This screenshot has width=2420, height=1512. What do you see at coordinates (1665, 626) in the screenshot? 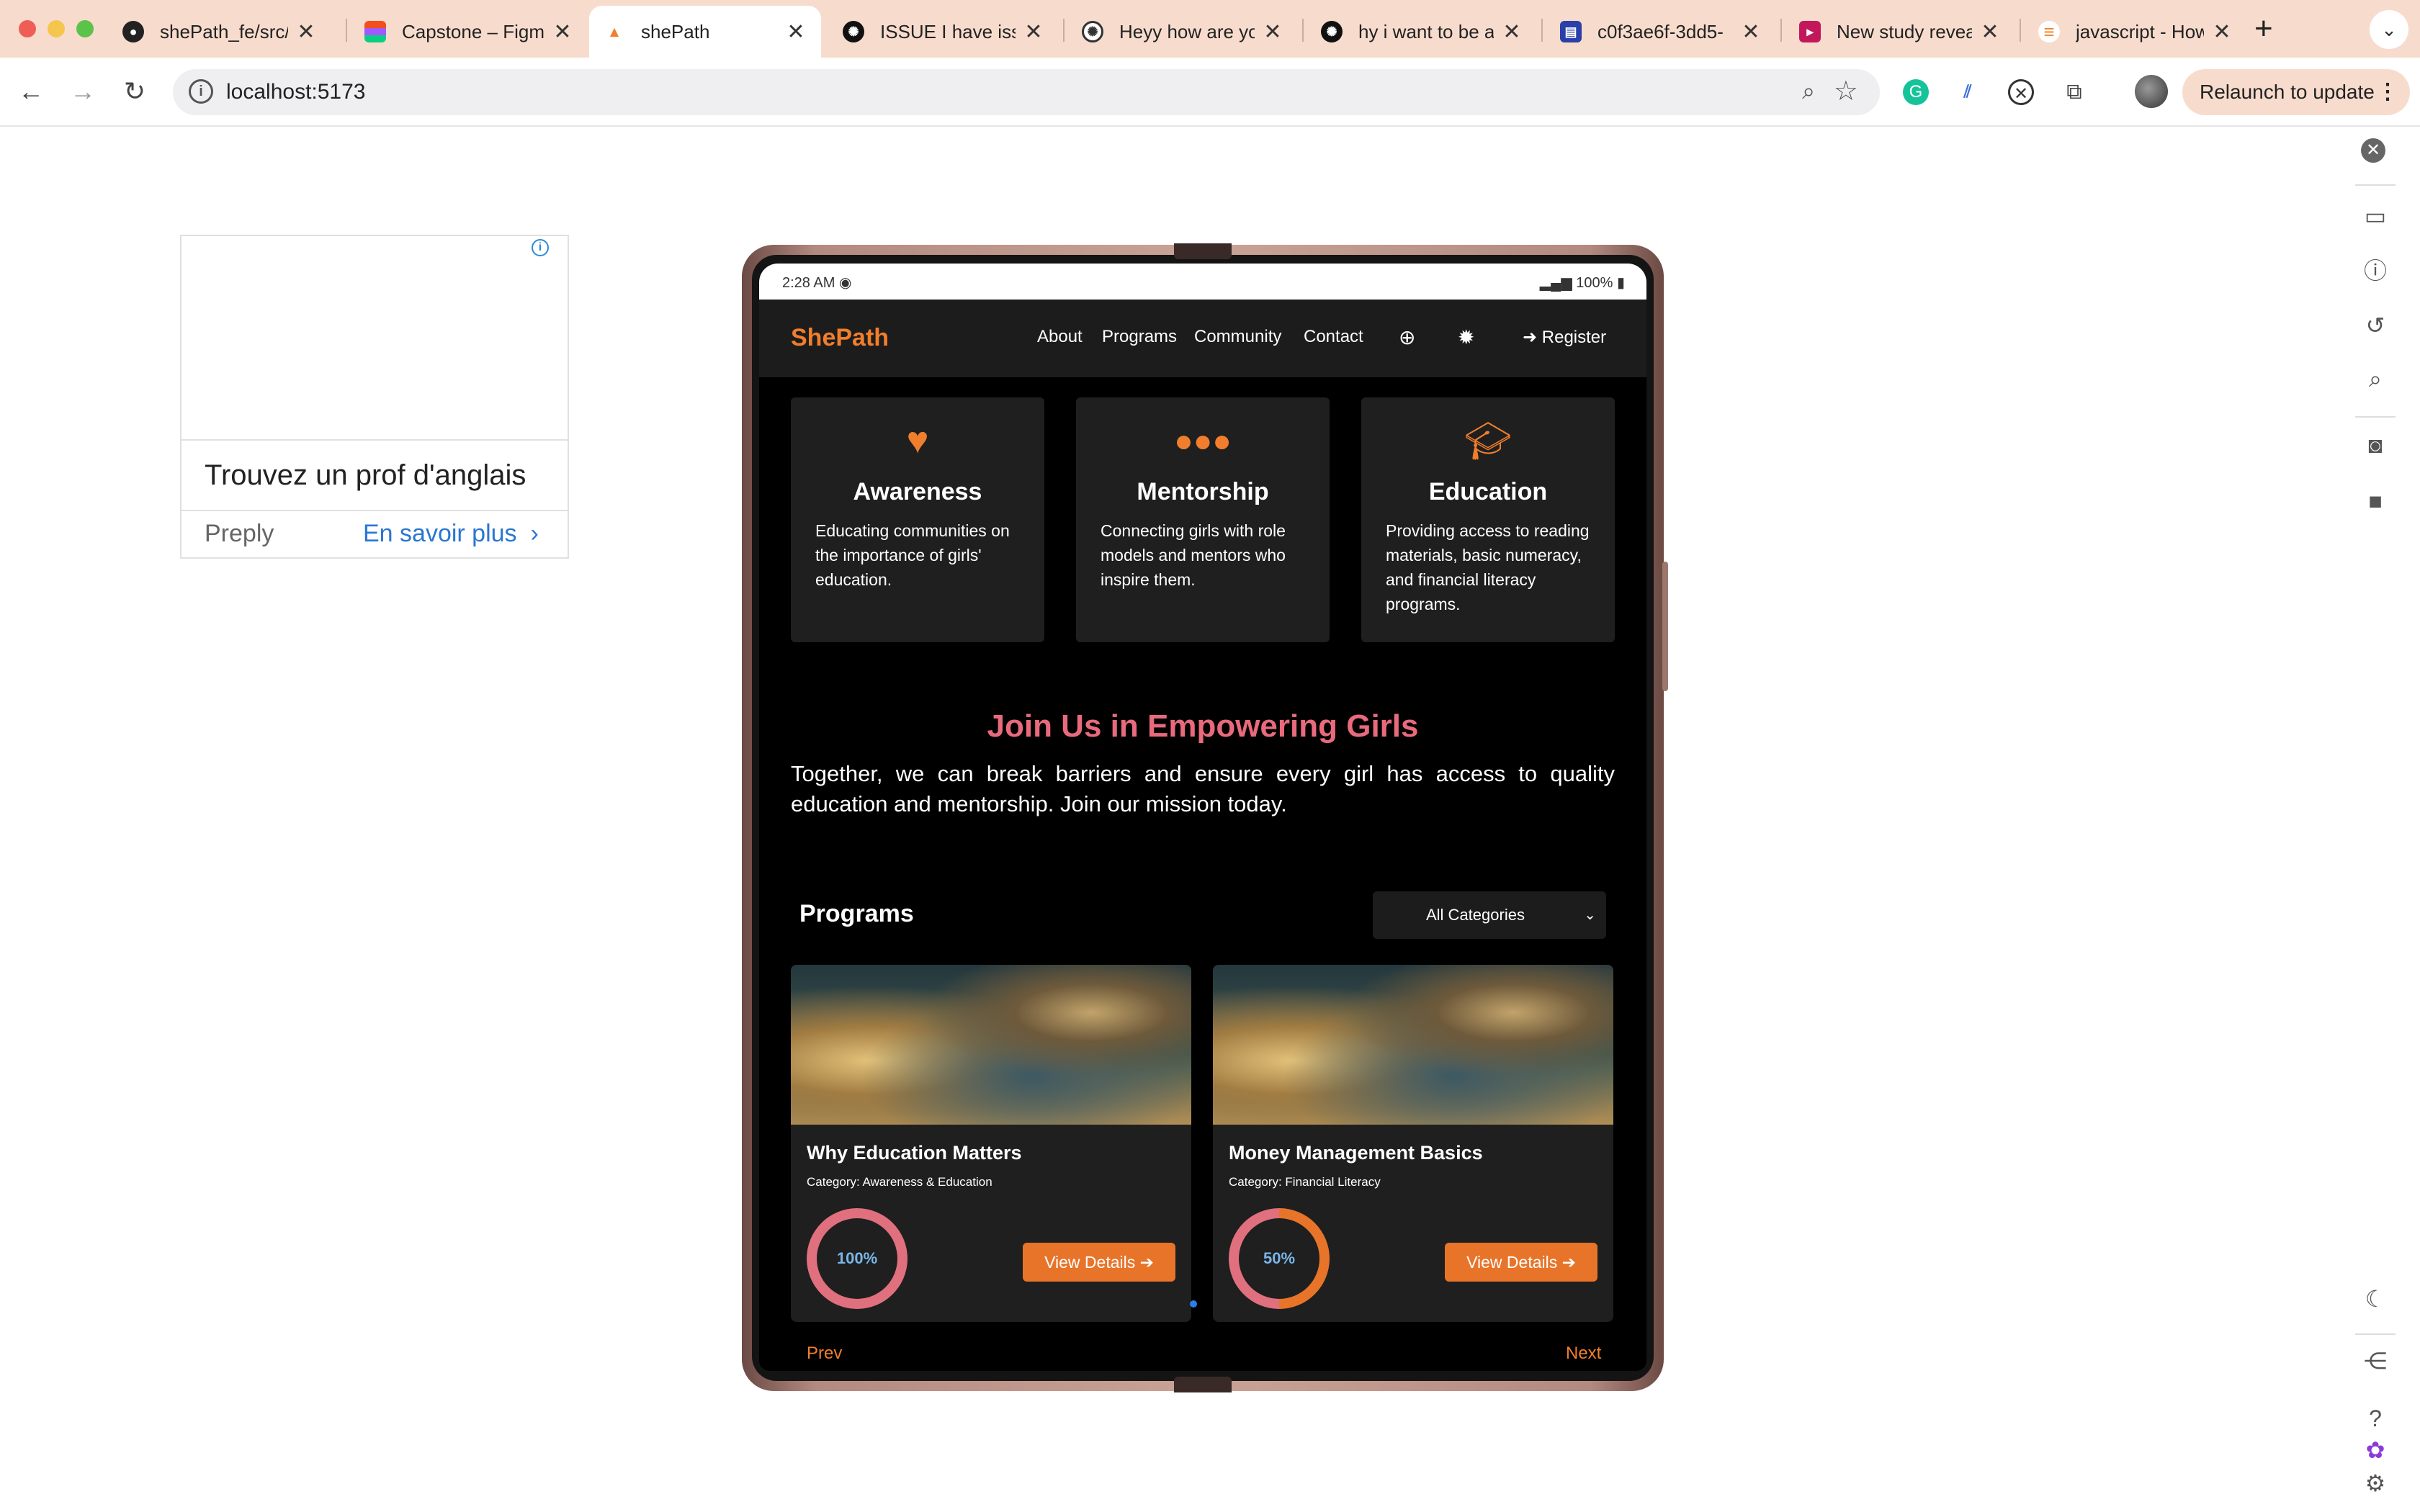
I see `device-side-button` at bounding box center [1665, 626].